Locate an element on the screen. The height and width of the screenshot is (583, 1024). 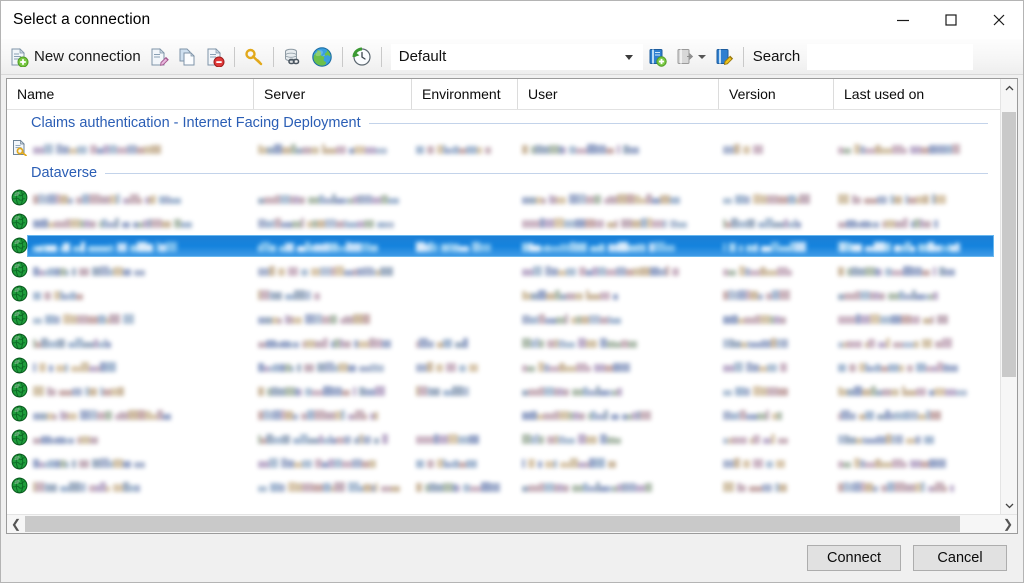
edit-profile-button is located at coordinates (724, 57).